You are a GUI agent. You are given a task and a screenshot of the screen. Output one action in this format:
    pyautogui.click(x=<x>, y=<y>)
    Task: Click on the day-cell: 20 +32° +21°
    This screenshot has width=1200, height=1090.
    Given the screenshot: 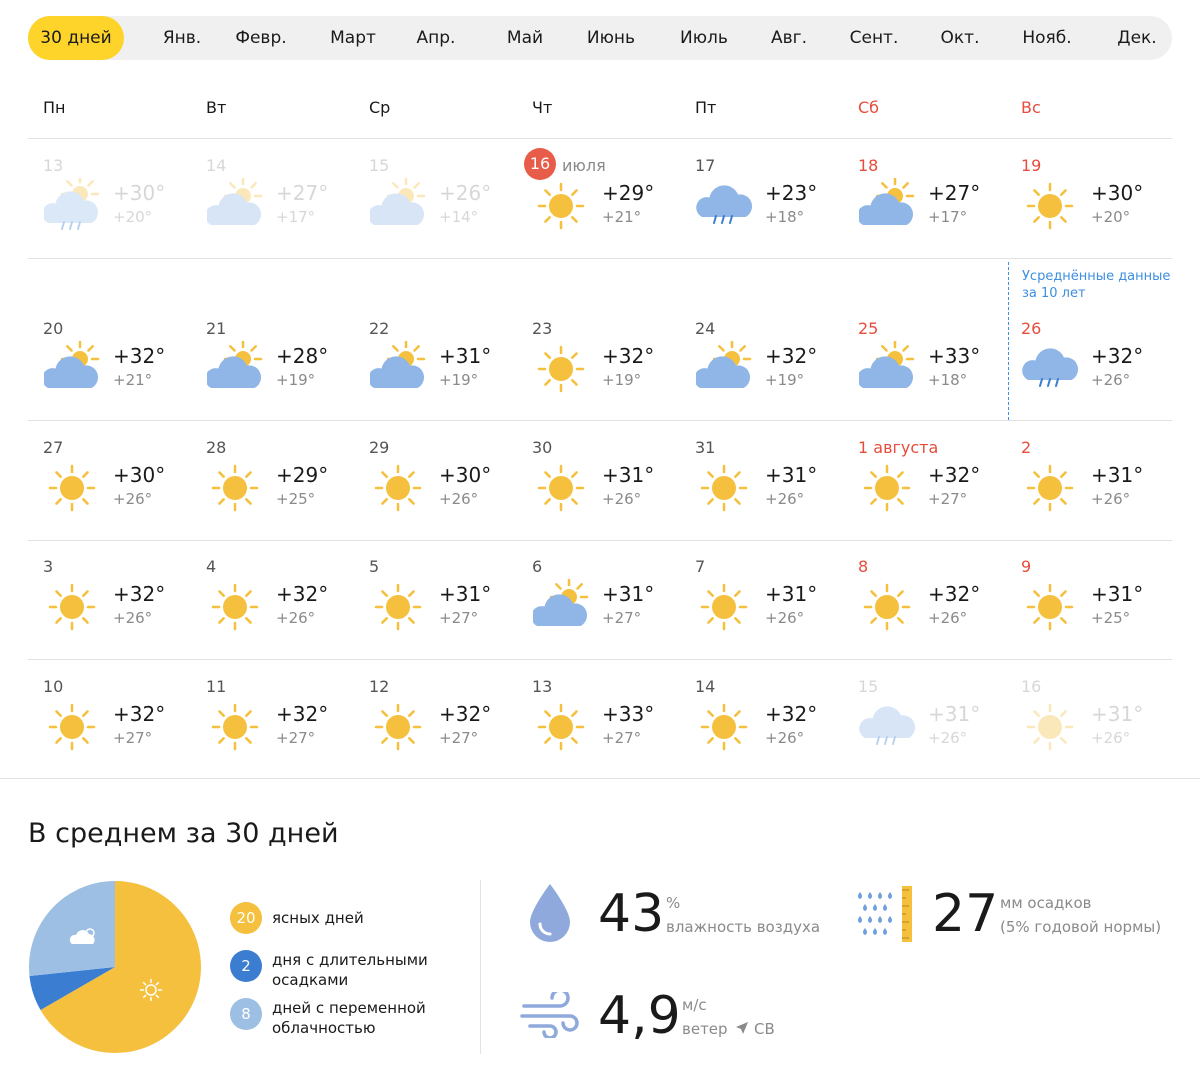 What is the action you would take?
    pyautogui.click(x=109, y=364)
    